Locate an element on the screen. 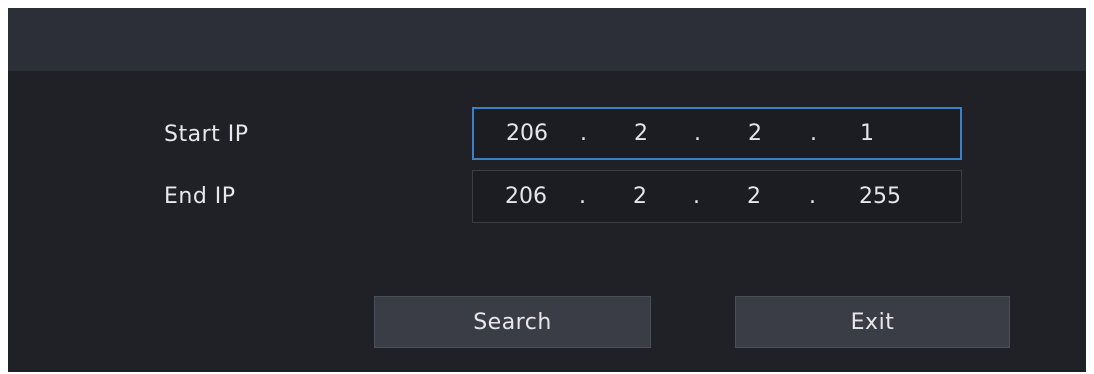 The width and height of the screenshot is (1094, 374). exit-button: Exit is located at coordinates (872, 322).